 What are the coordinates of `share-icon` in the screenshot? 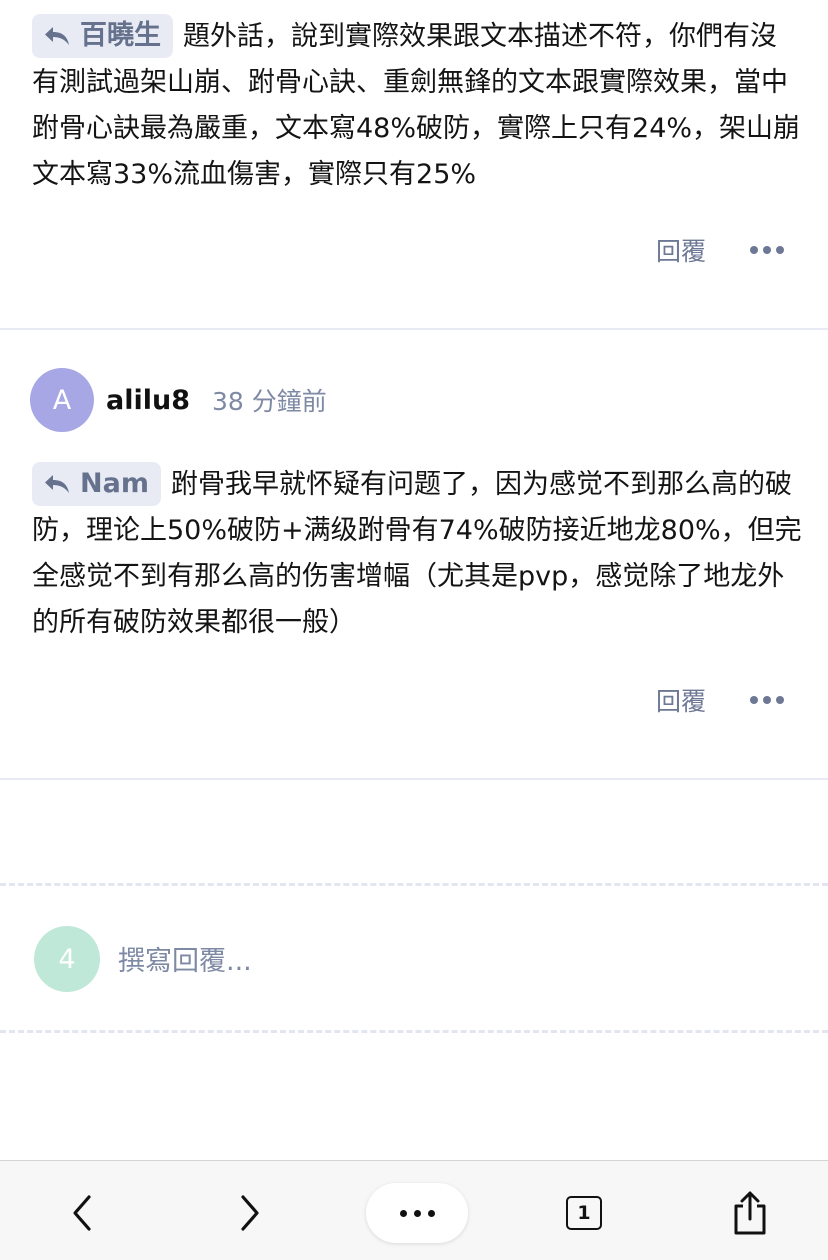 It's located at (750, 1213).